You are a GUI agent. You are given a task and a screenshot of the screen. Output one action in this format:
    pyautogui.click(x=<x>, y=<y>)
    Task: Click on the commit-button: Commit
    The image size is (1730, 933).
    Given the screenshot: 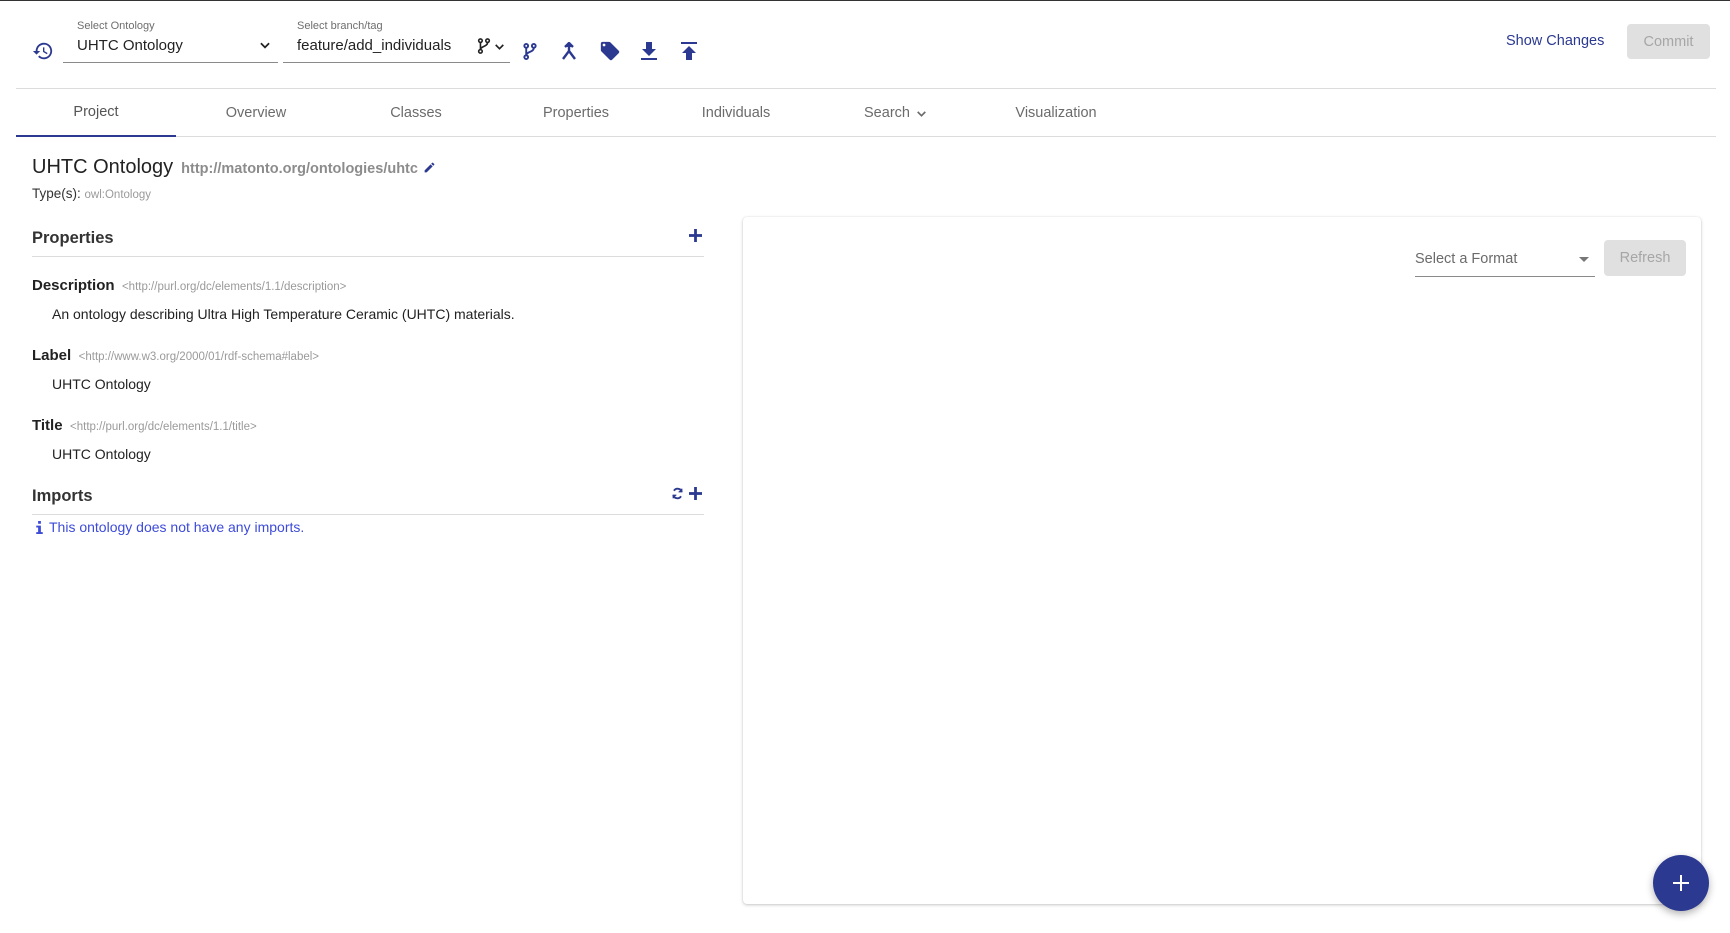 What is the action you would take?
    pyautogui.click(x=1668, y=41)
    